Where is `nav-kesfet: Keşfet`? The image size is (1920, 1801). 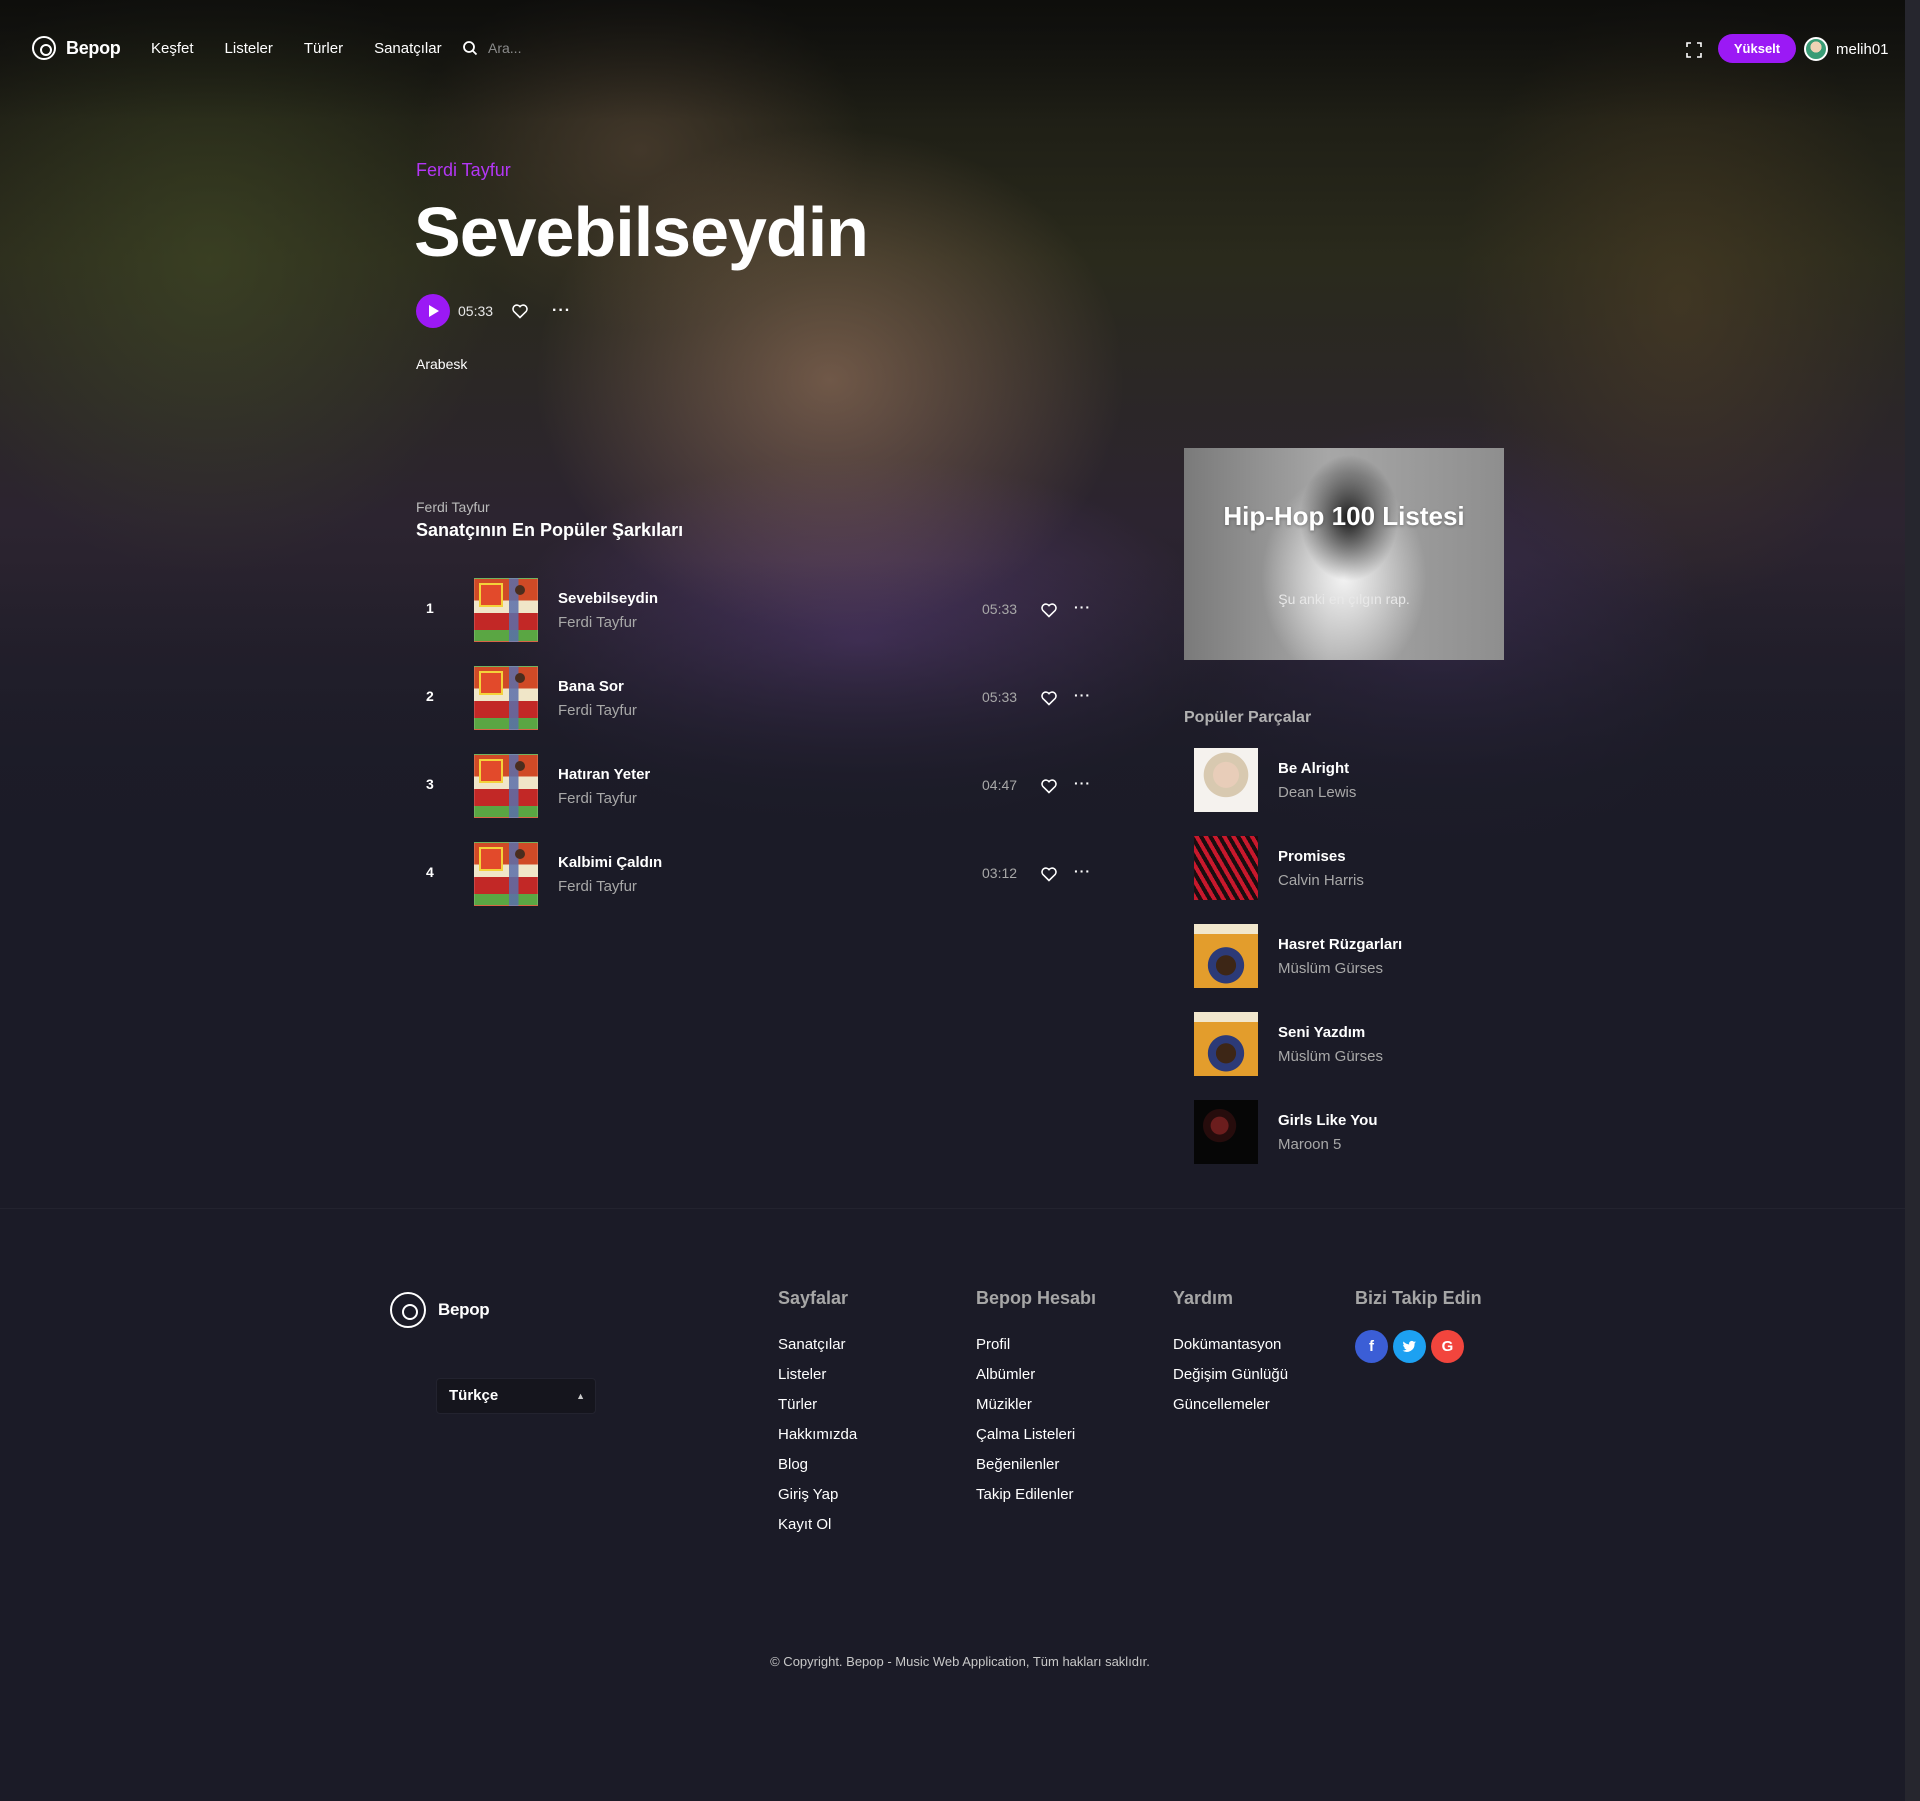 nav-kesfet: Keşfet is located at coordinates (172, 48).